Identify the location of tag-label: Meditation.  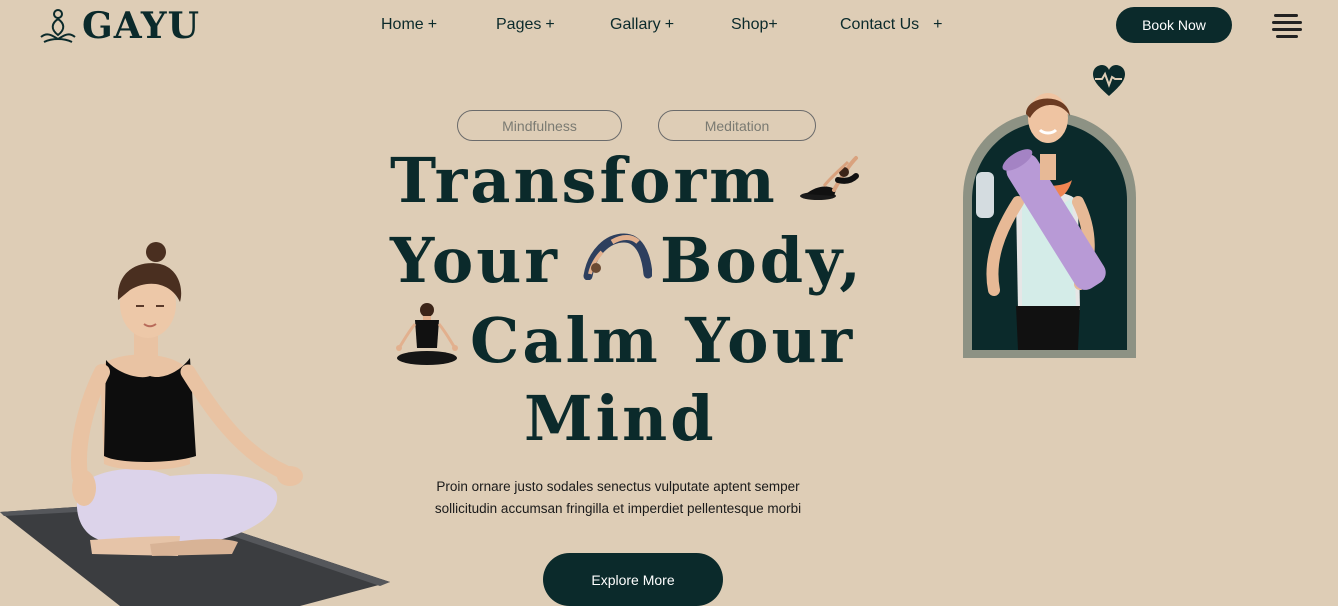
(737, 125).